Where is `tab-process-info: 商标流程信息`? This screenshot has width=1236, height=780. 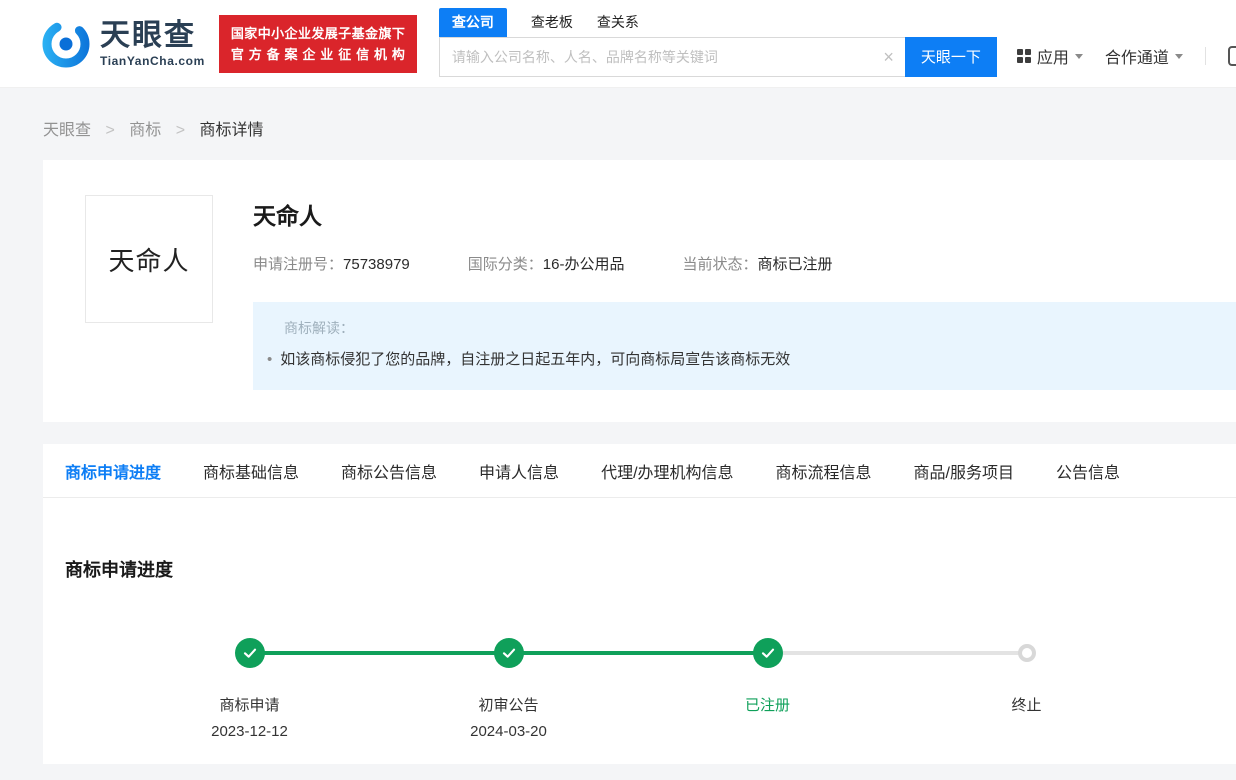 tab-process-info: 商标流程信息 is located at coordinates (824, 471).